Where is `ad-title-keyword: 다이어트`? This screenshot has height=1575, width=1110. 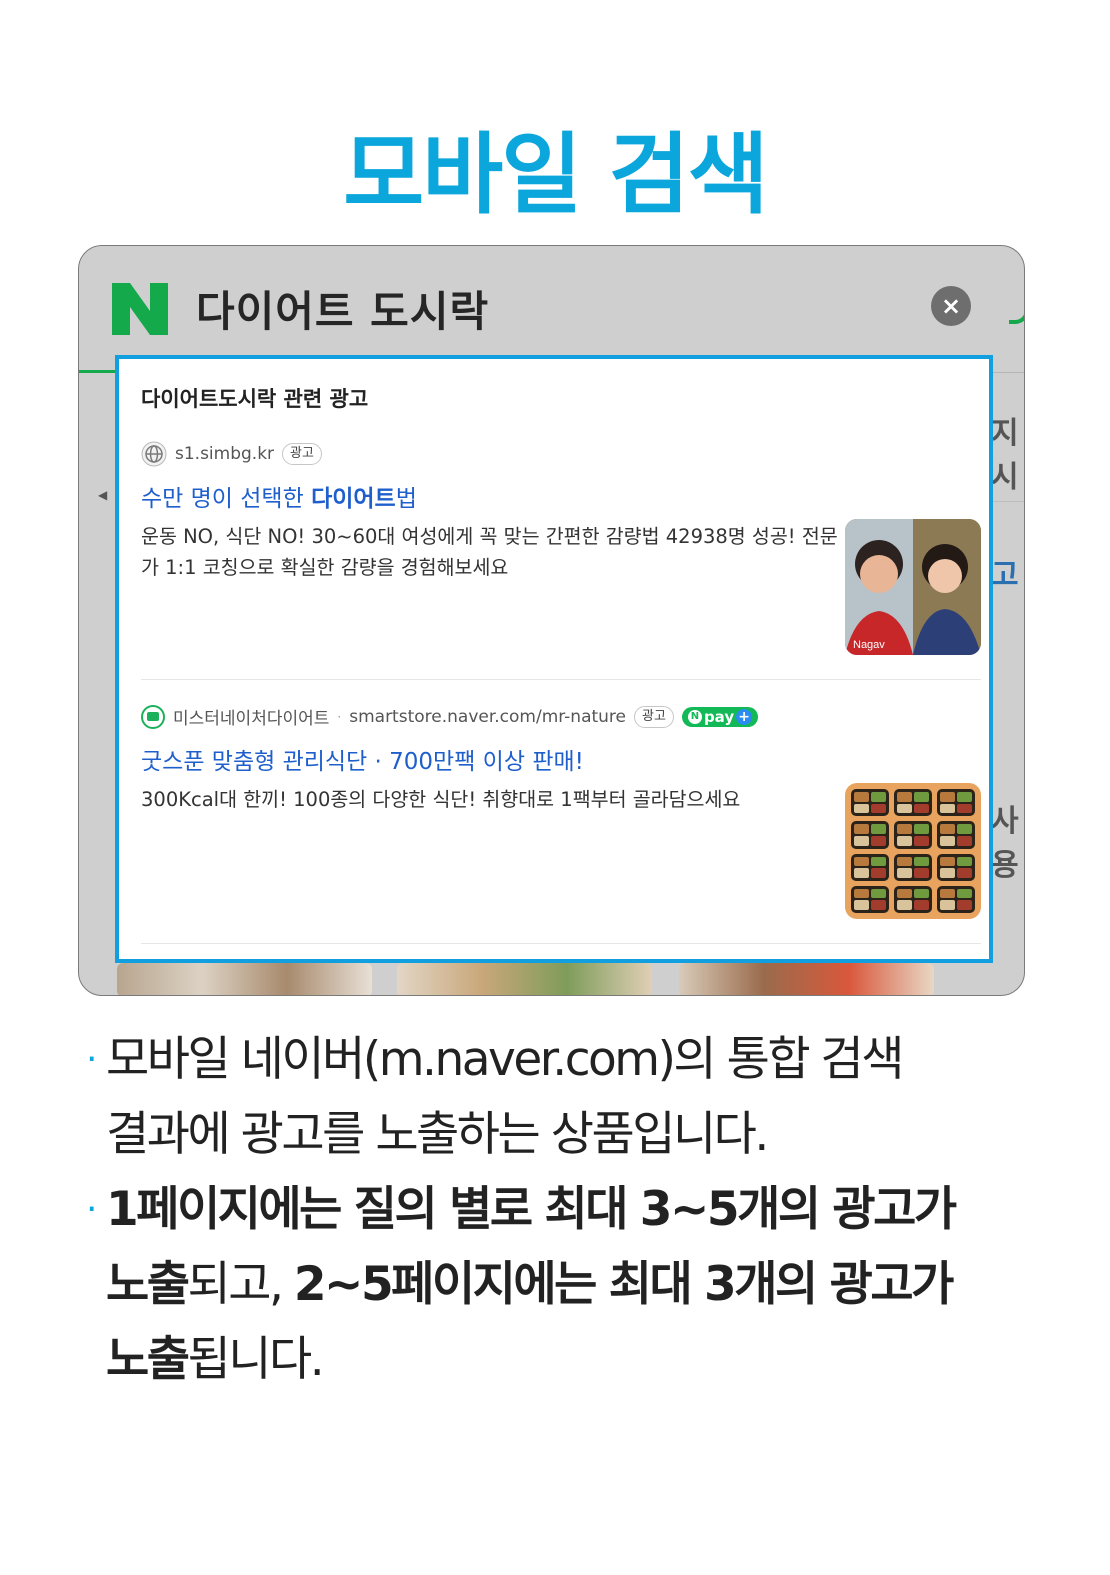
ad-title-keyword: 다이어트 is located at coordinates (353, 499).